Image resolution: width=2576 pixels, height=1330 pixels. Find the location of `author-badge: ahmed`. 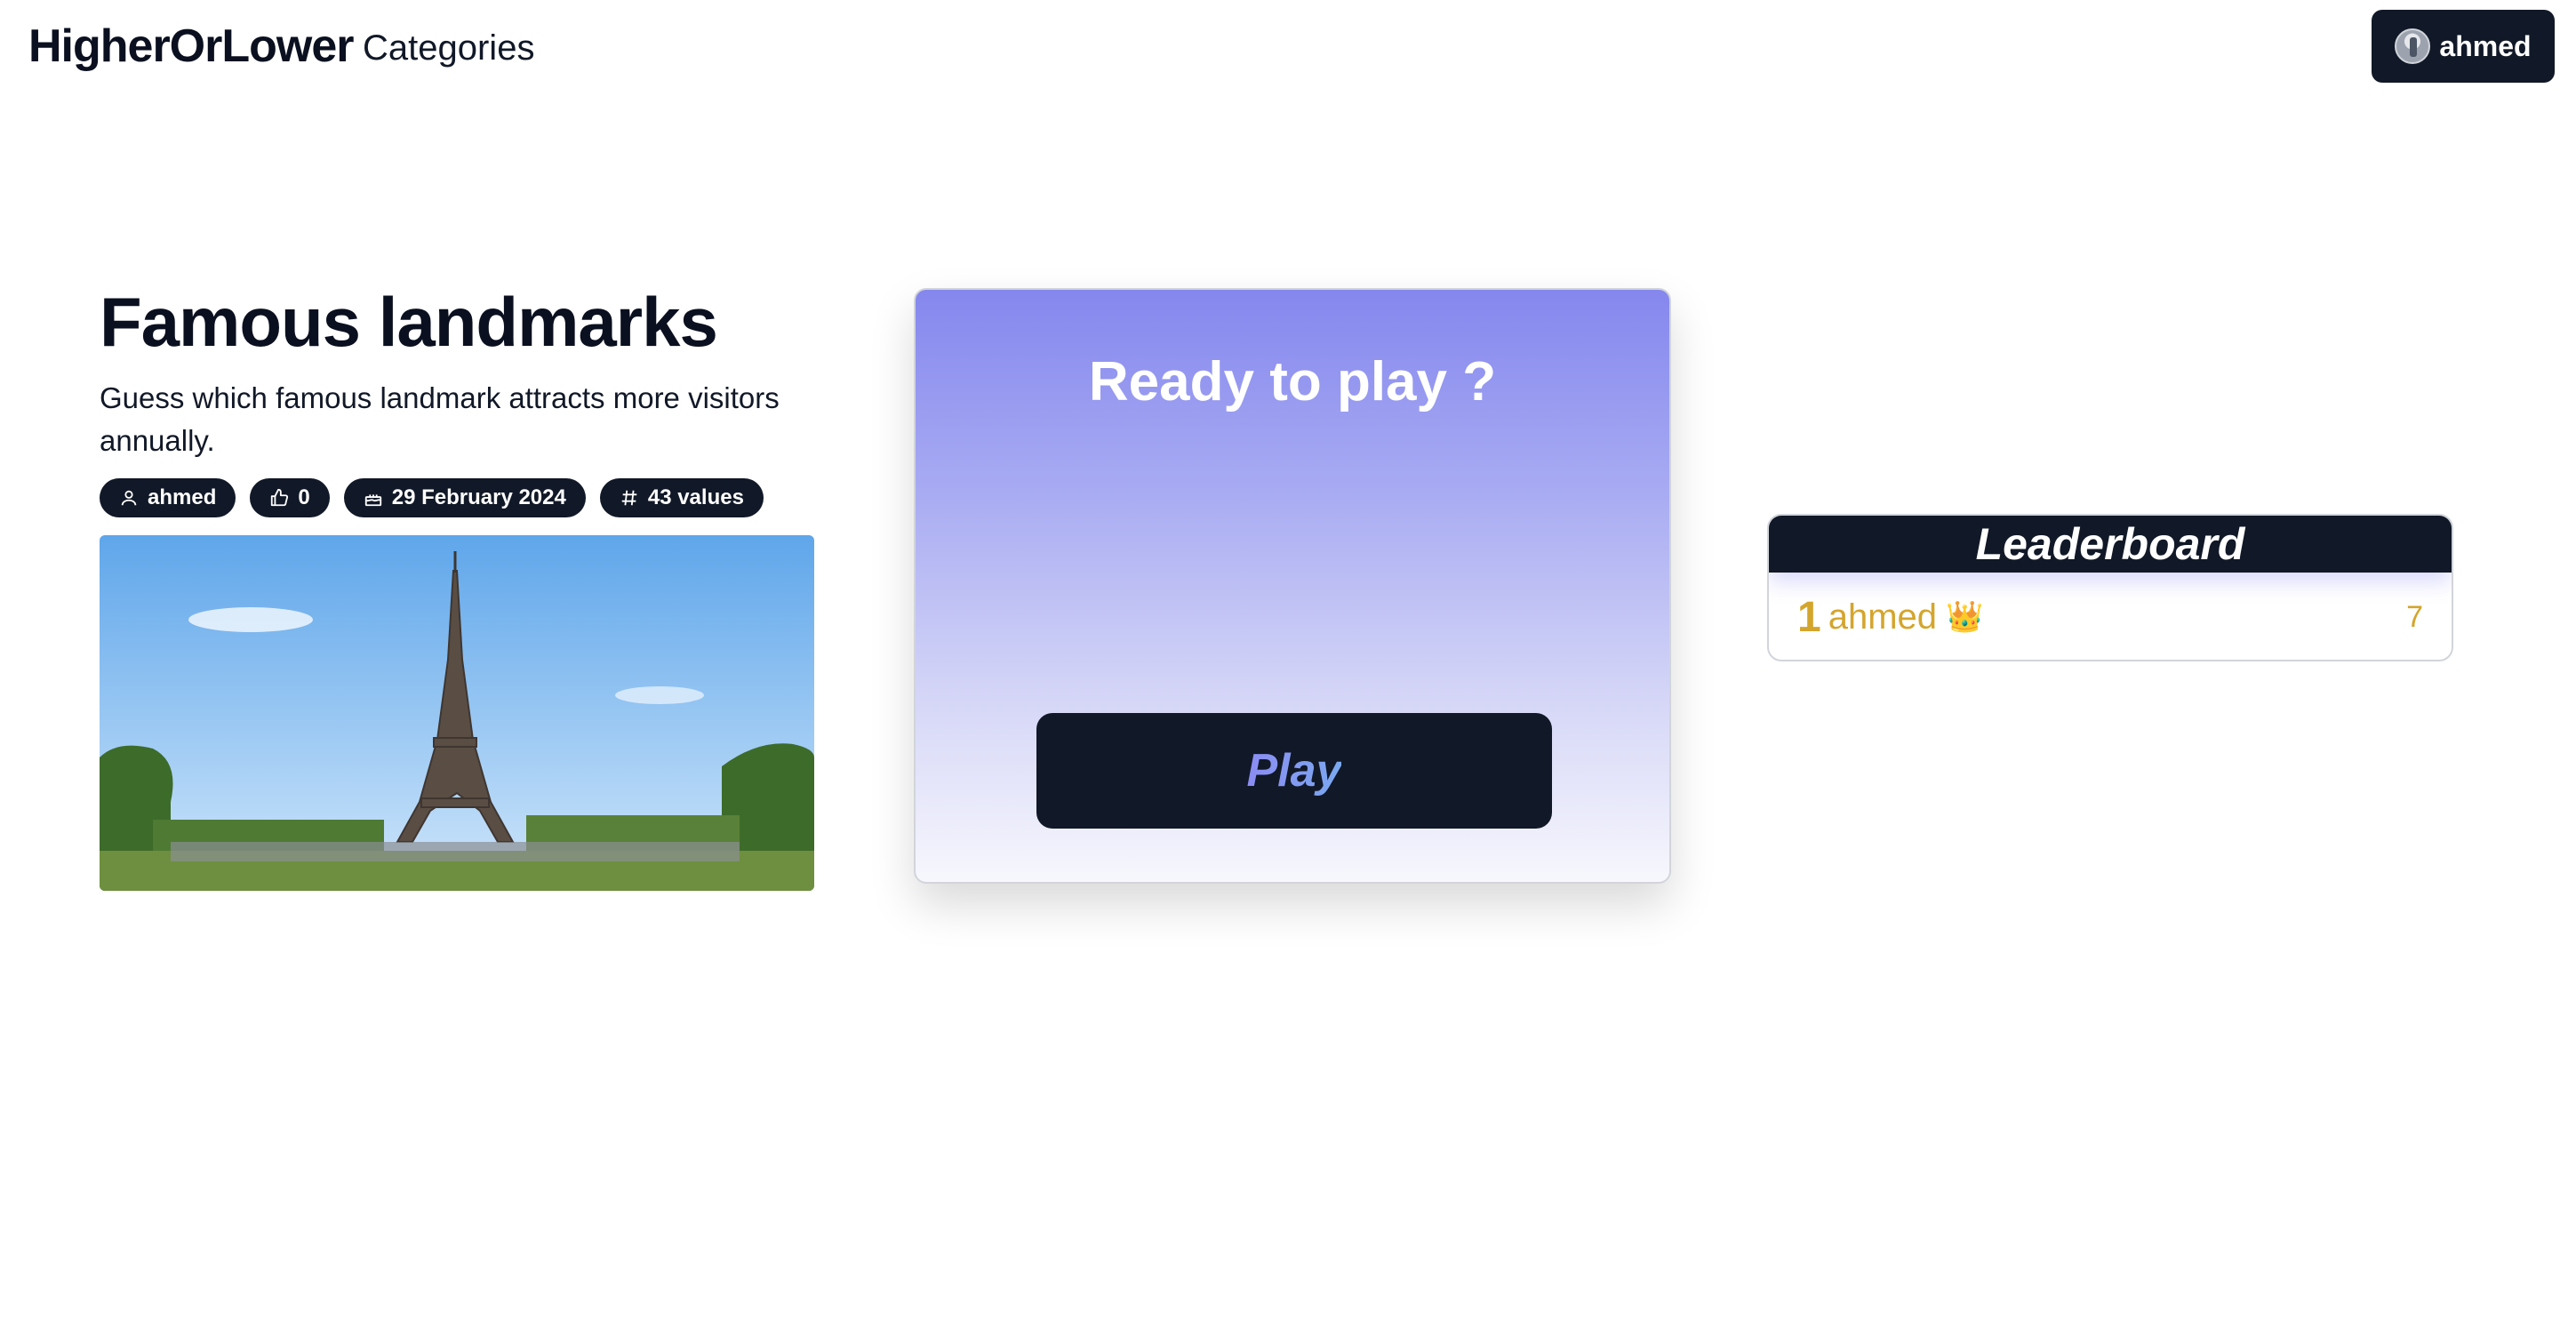

author-badge: ahmed is located at coordinates (168, 497).